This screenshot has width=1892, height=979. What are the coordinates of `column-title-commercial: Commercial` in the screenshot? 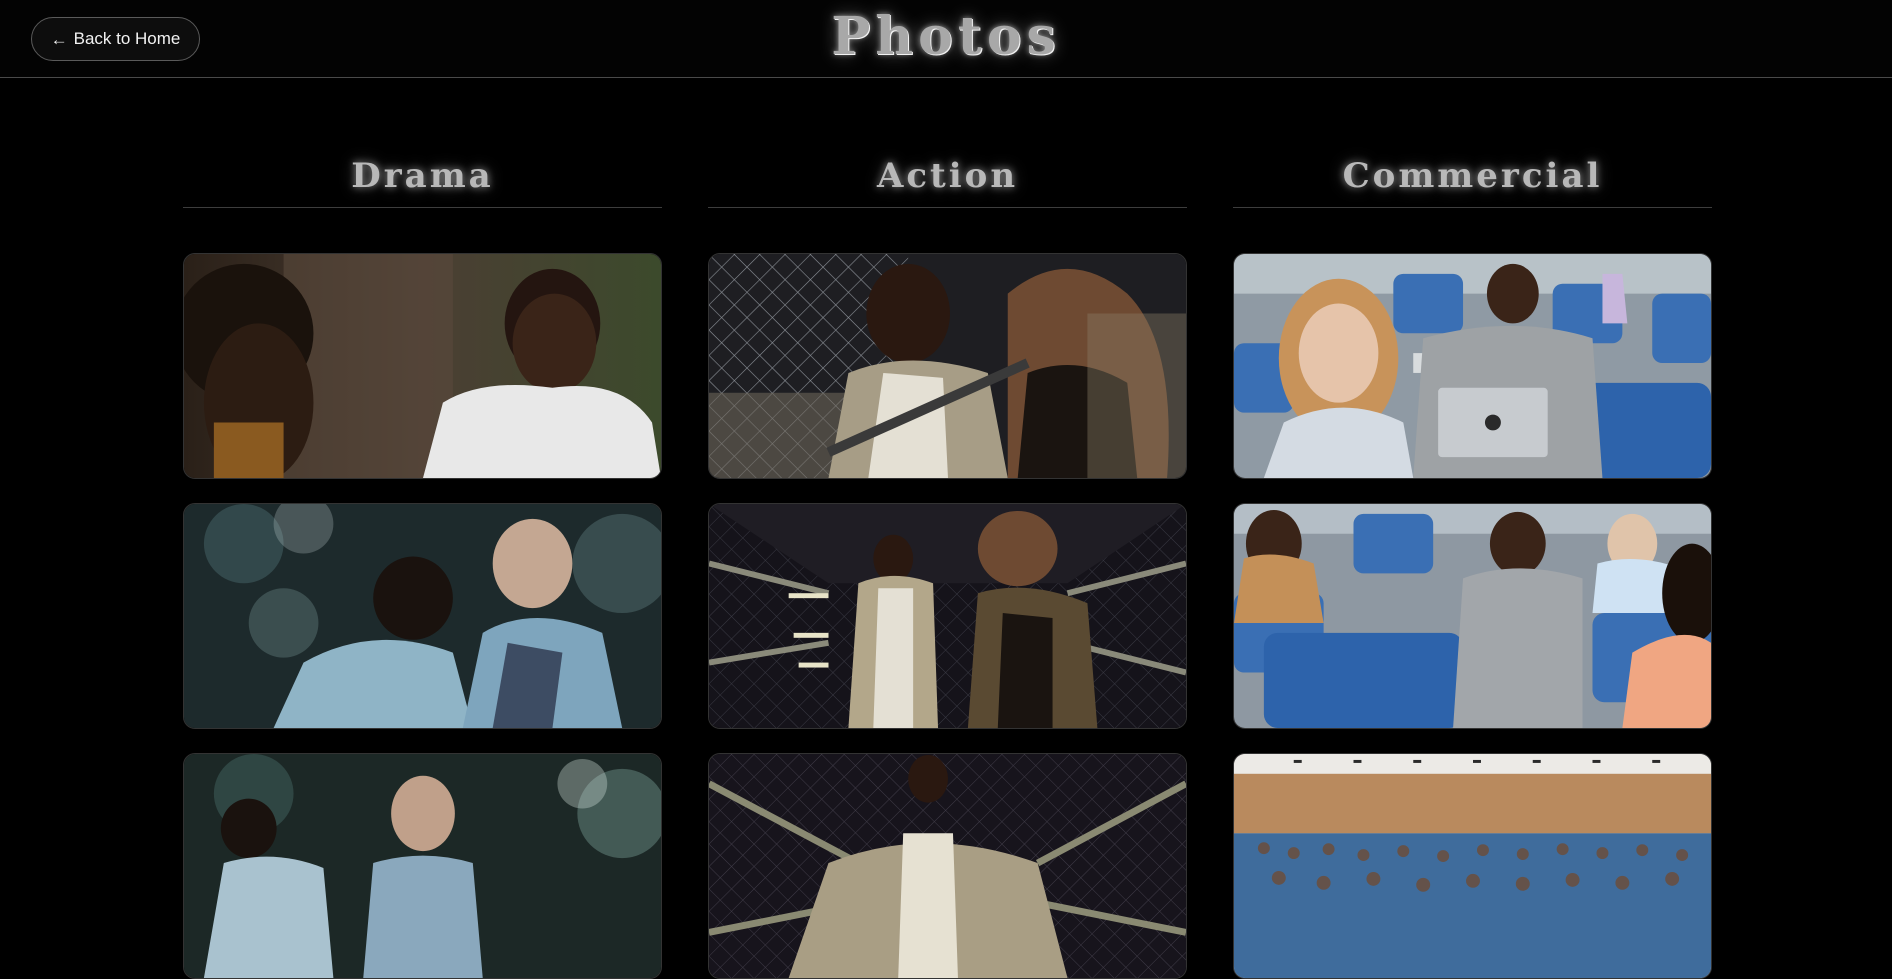 It's located at (1472, 179).